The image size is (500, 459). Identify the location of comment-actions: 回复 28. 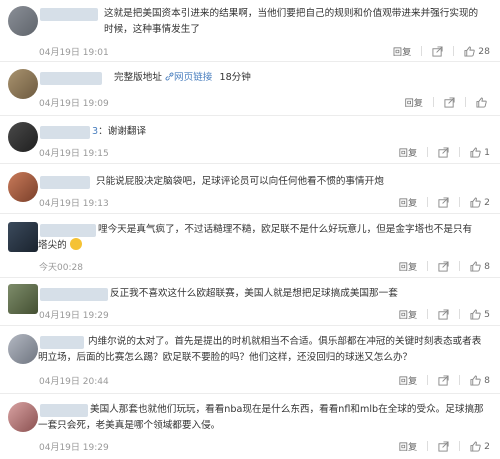
(441, 51).